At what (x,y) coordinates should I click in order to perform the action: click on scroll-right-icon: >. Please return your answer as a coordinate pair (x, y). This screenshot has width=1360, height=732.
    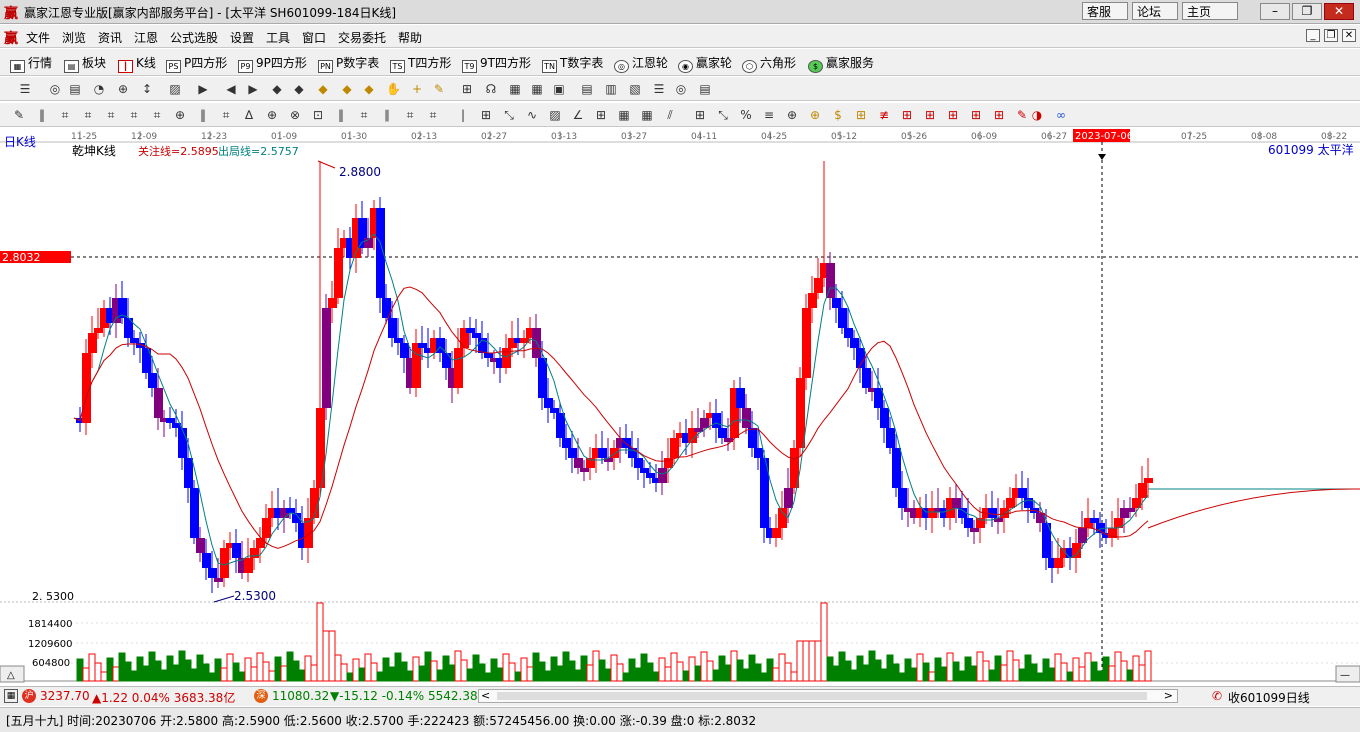
    Looking at the image, I should click on (1168, 695).